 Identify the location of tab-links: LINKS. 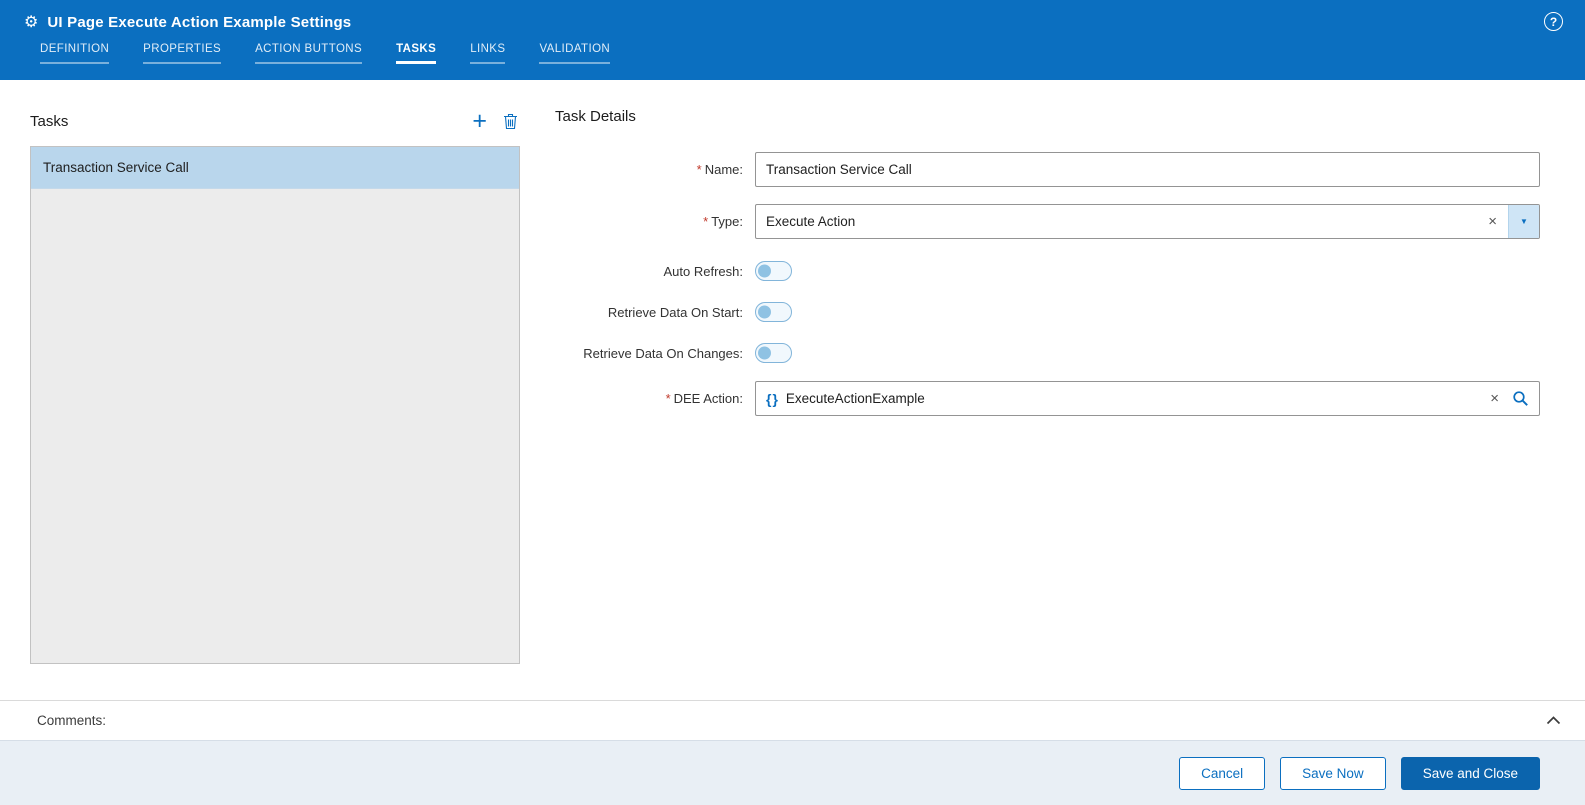
(488, 53).